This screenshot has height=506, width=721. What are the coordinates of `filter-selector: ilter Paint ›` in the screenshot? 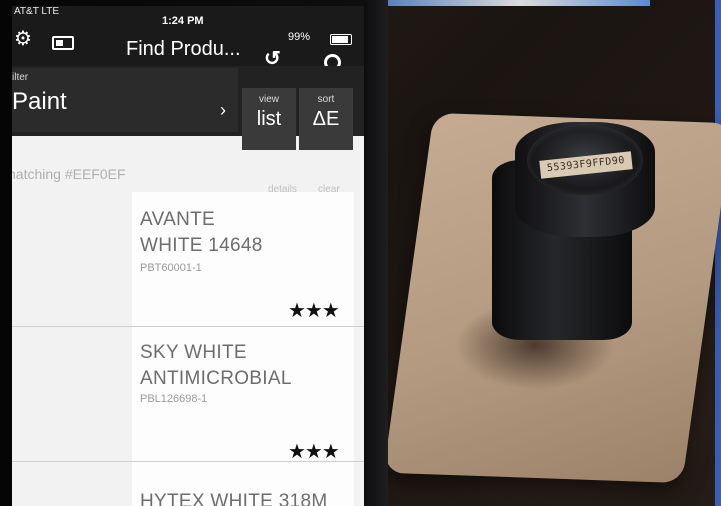 It's located at (125, 100).